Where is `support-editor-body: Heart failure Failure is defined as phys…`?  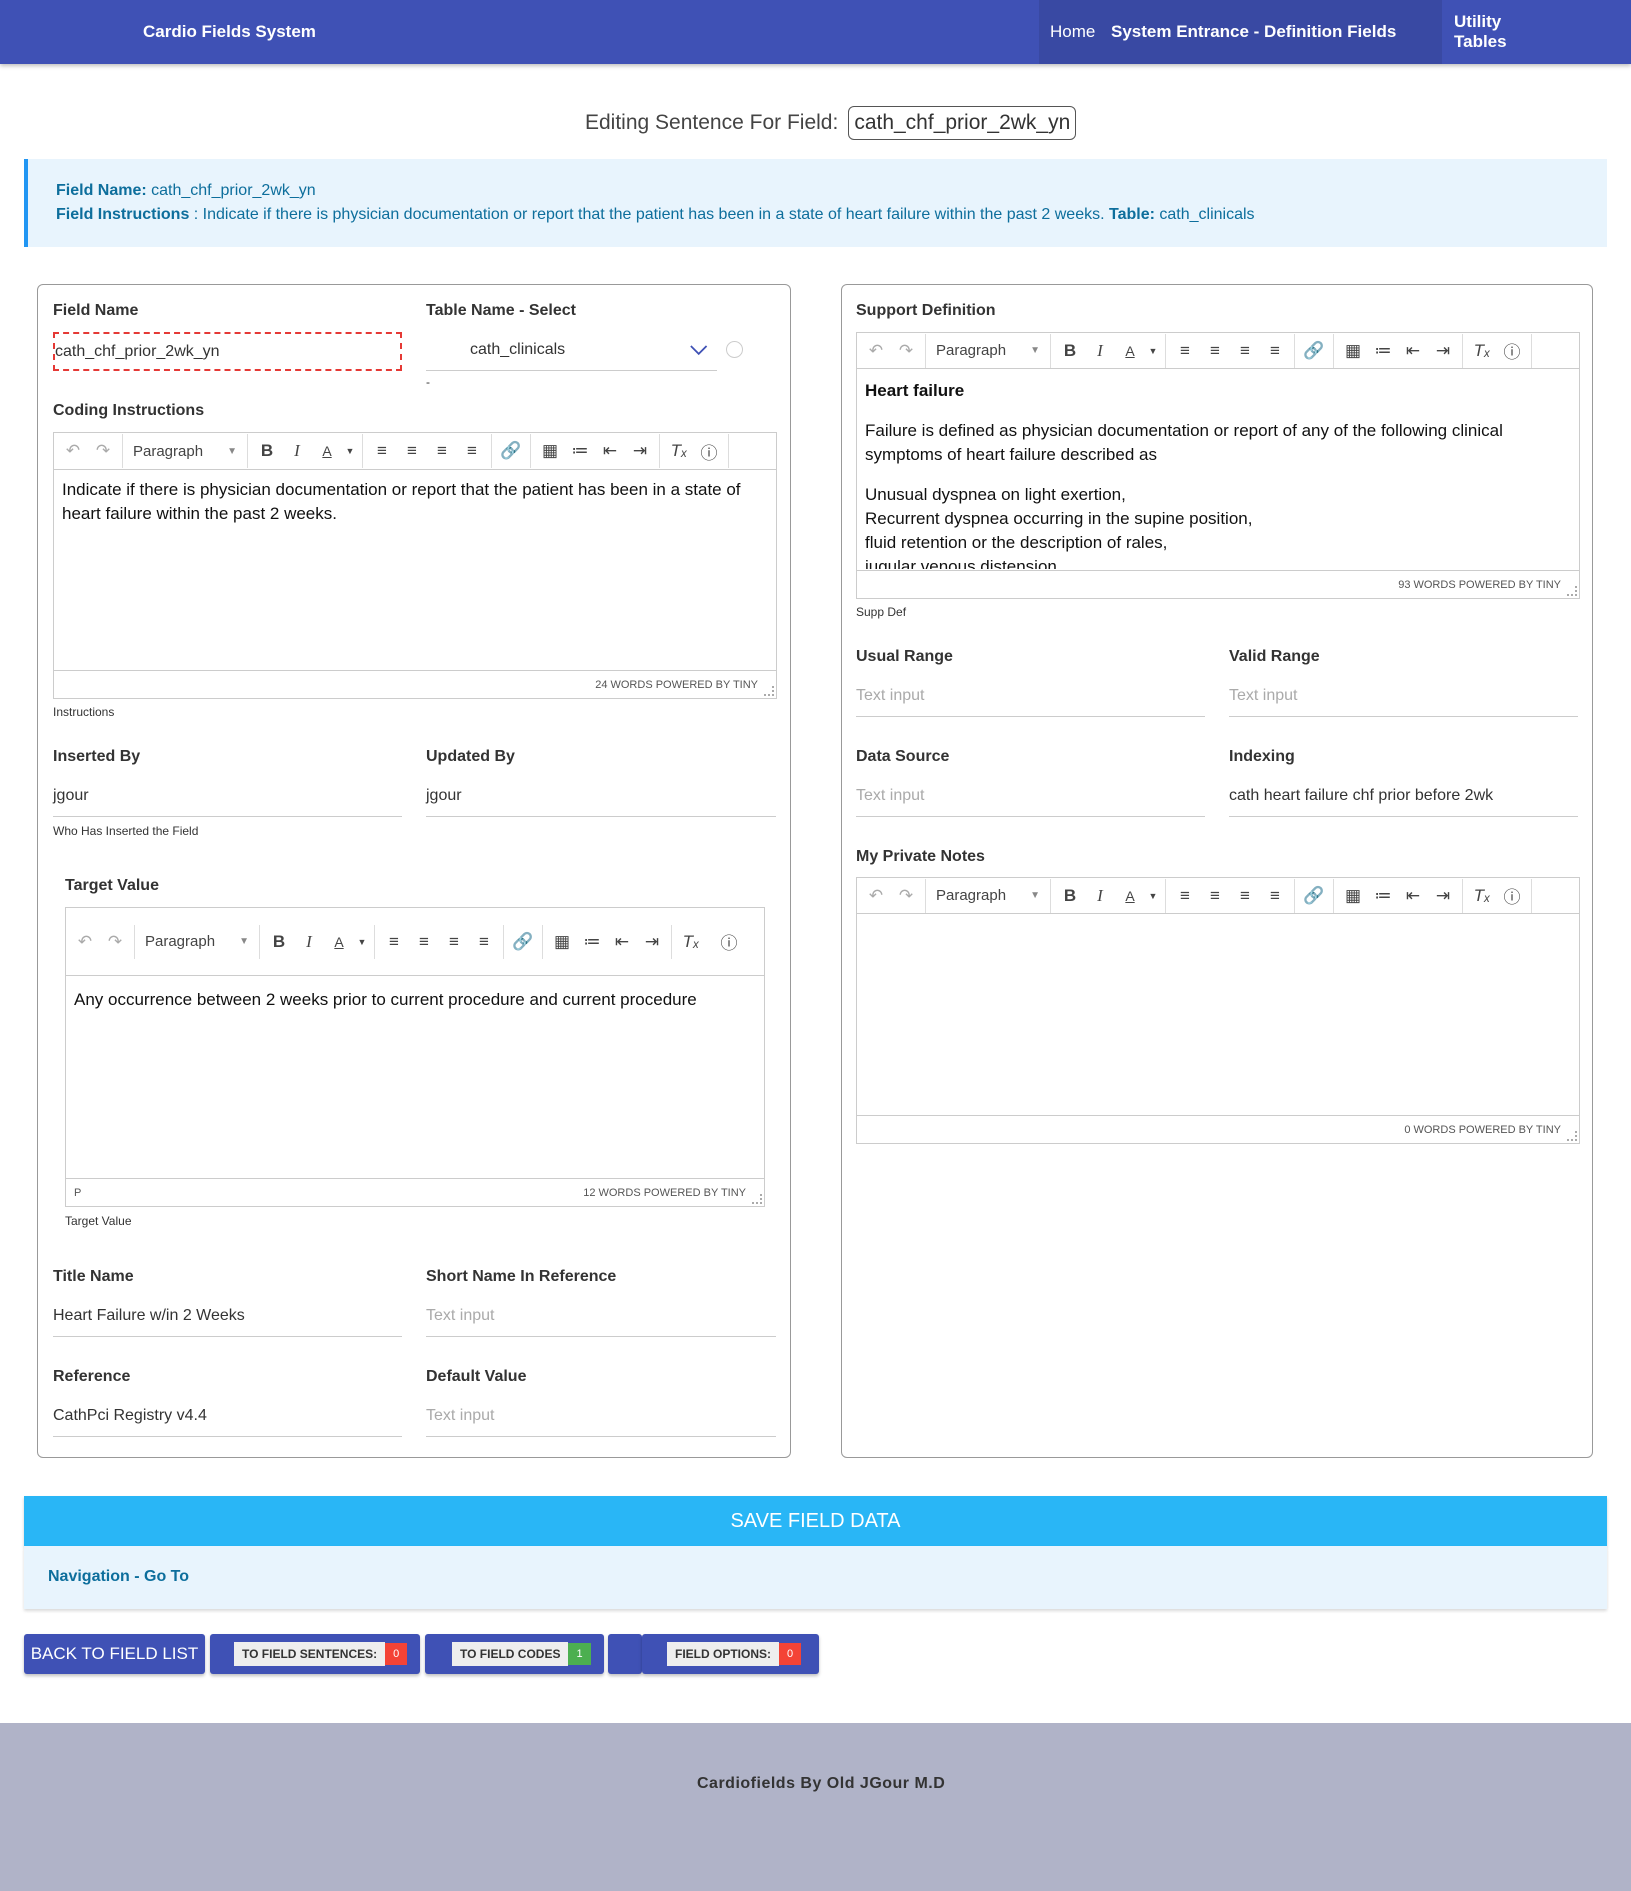
support-editor-body: Heart failure Failure is defined as phys… is located at coordinates (1218, 469).